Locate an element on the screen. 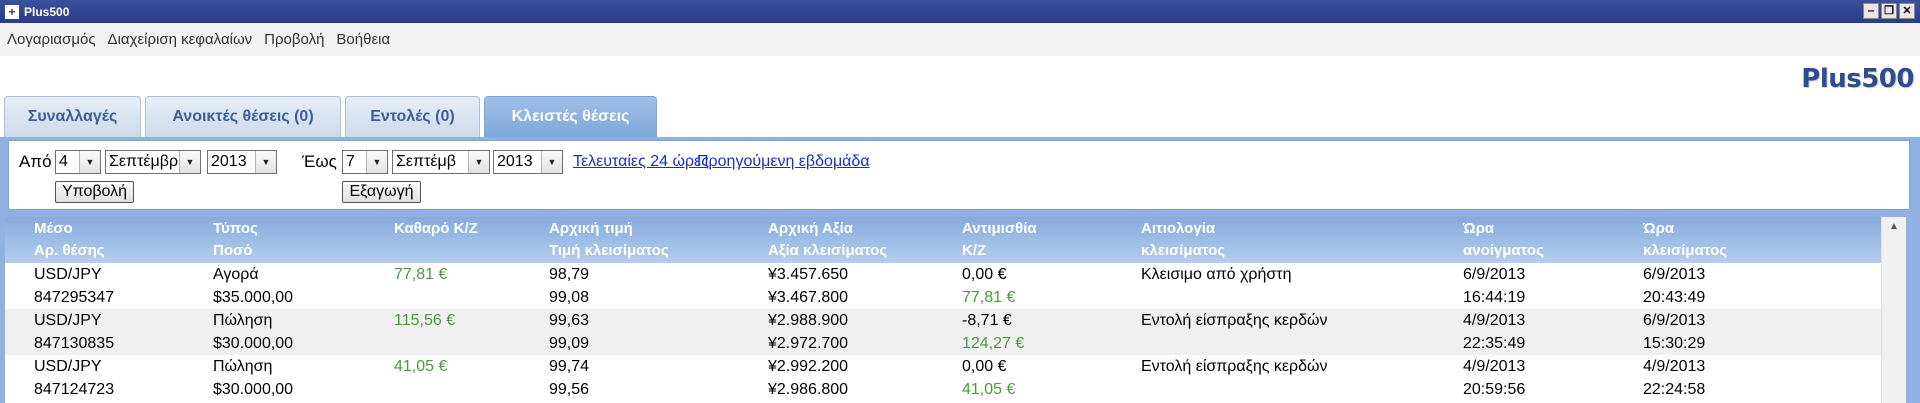 The width and height of the screenshot is (1920, 403). cell-net-pl: 77,81 € is located at coordinates (421, 274).